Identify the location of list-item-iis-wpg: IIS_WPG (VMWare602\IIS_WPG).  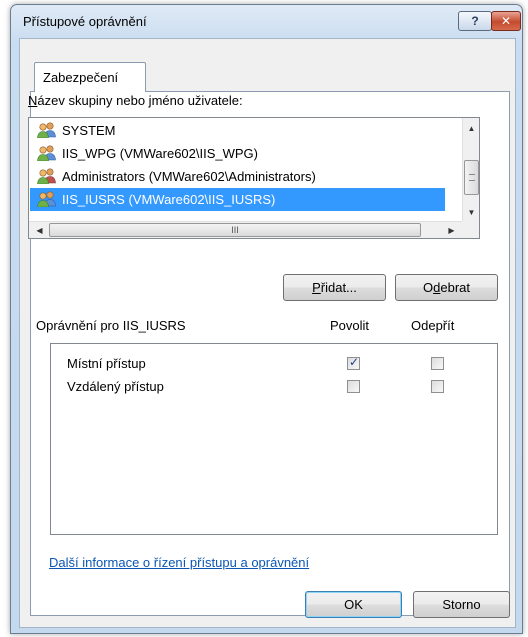
(237, 153).